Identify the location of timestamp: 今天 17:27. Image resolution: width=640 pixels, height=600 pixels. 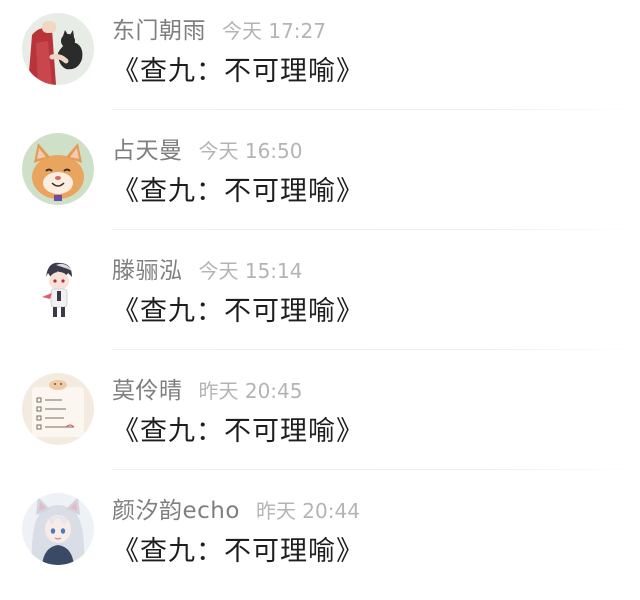
(274, 31).